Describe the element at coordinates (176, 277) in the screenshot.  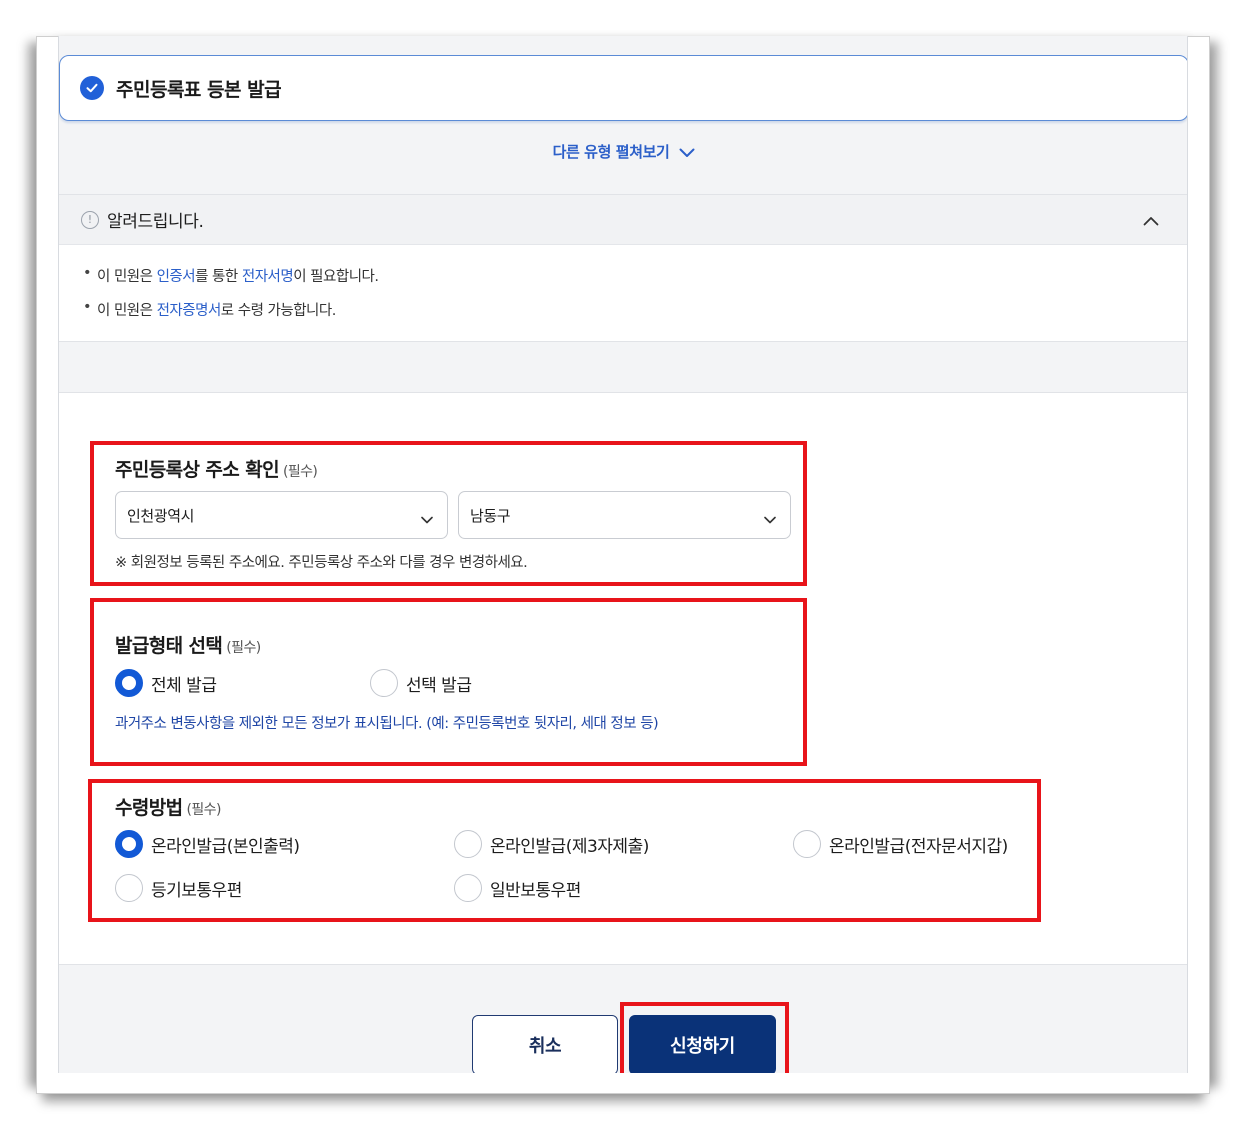
I see `notice-link-certificate: 인증서` at that location.